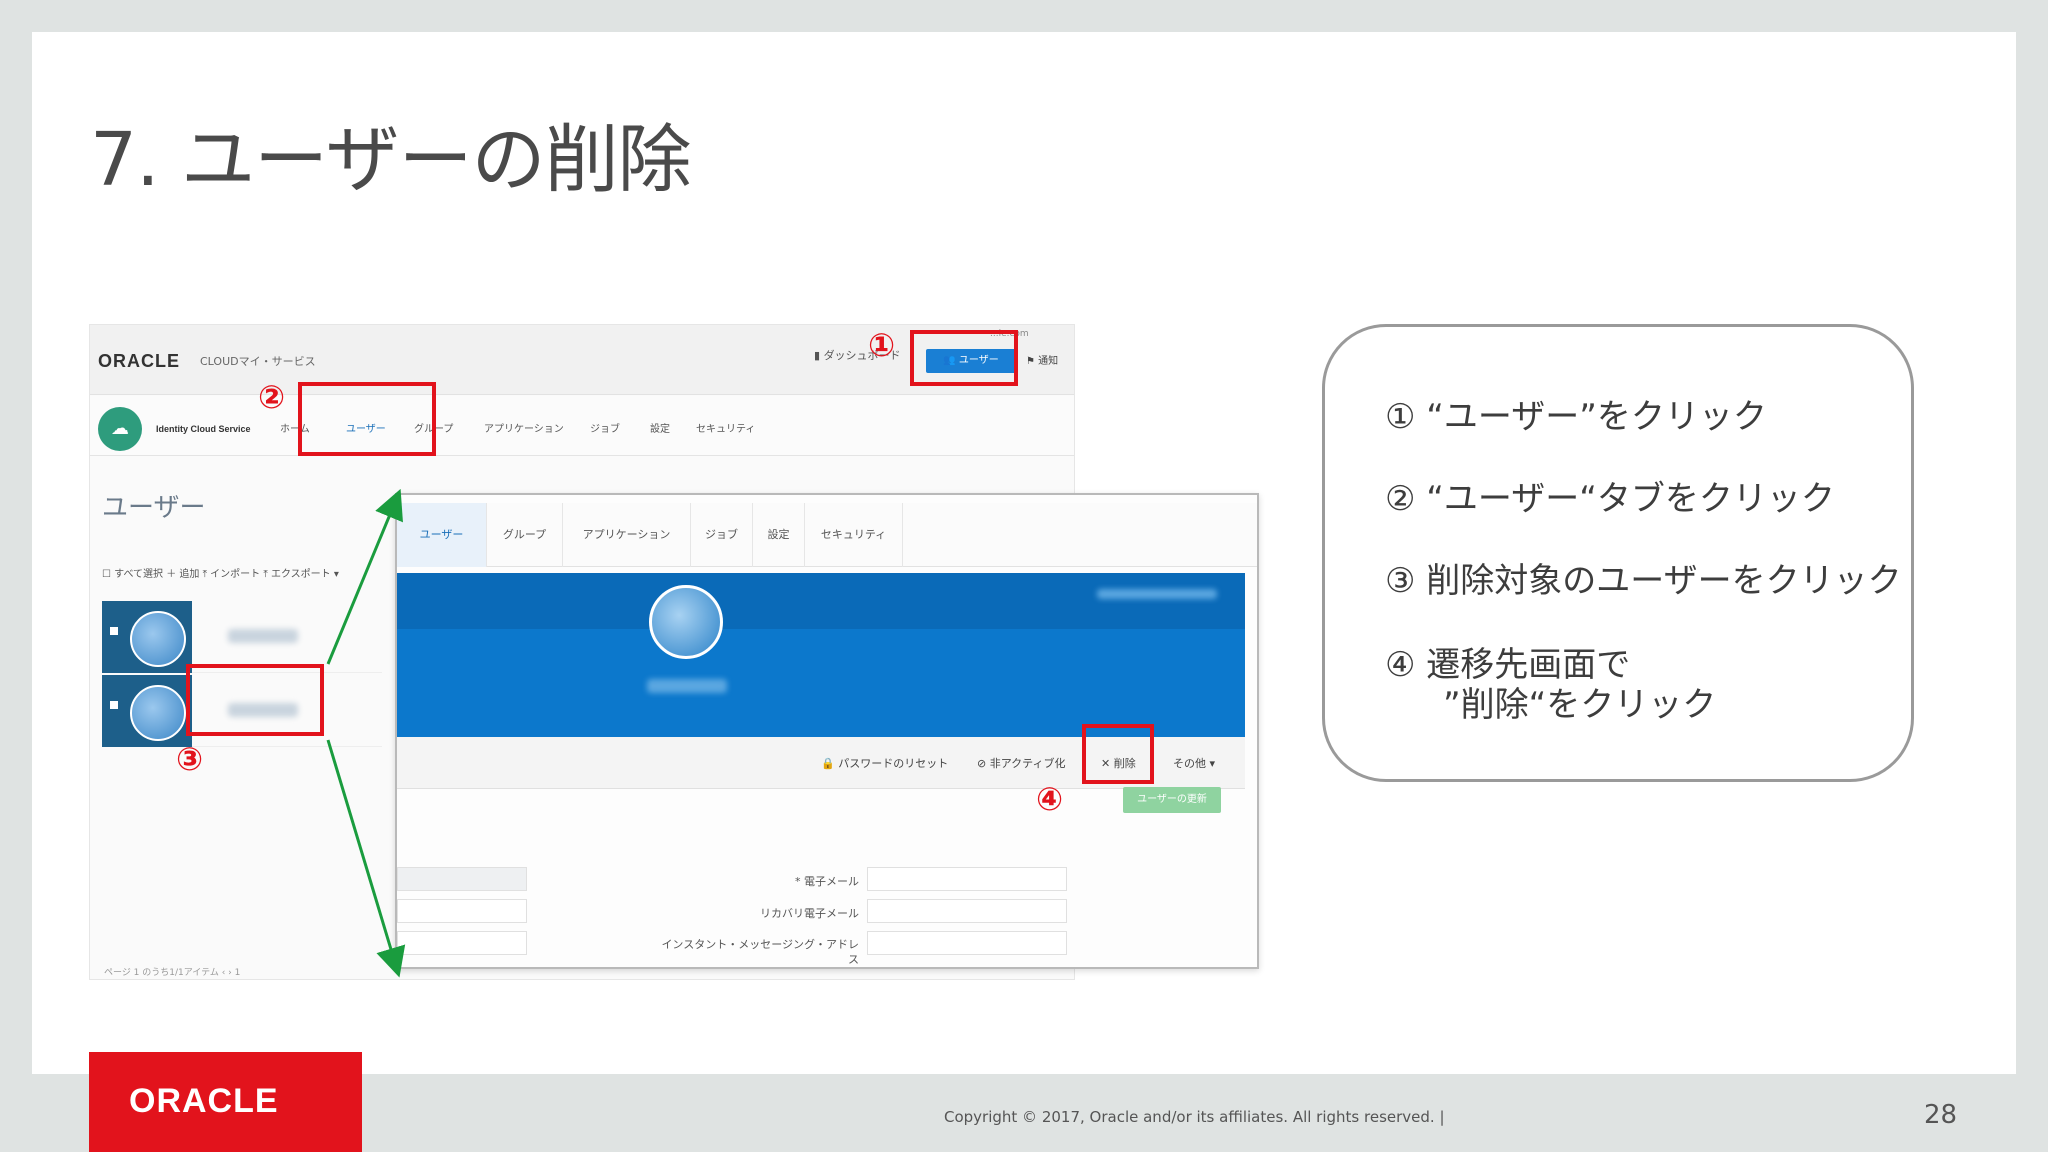 Image resolution: width=2048 pixels, height=1152 pixels. I want to click on page-number: 28, so click(1941, 1115).